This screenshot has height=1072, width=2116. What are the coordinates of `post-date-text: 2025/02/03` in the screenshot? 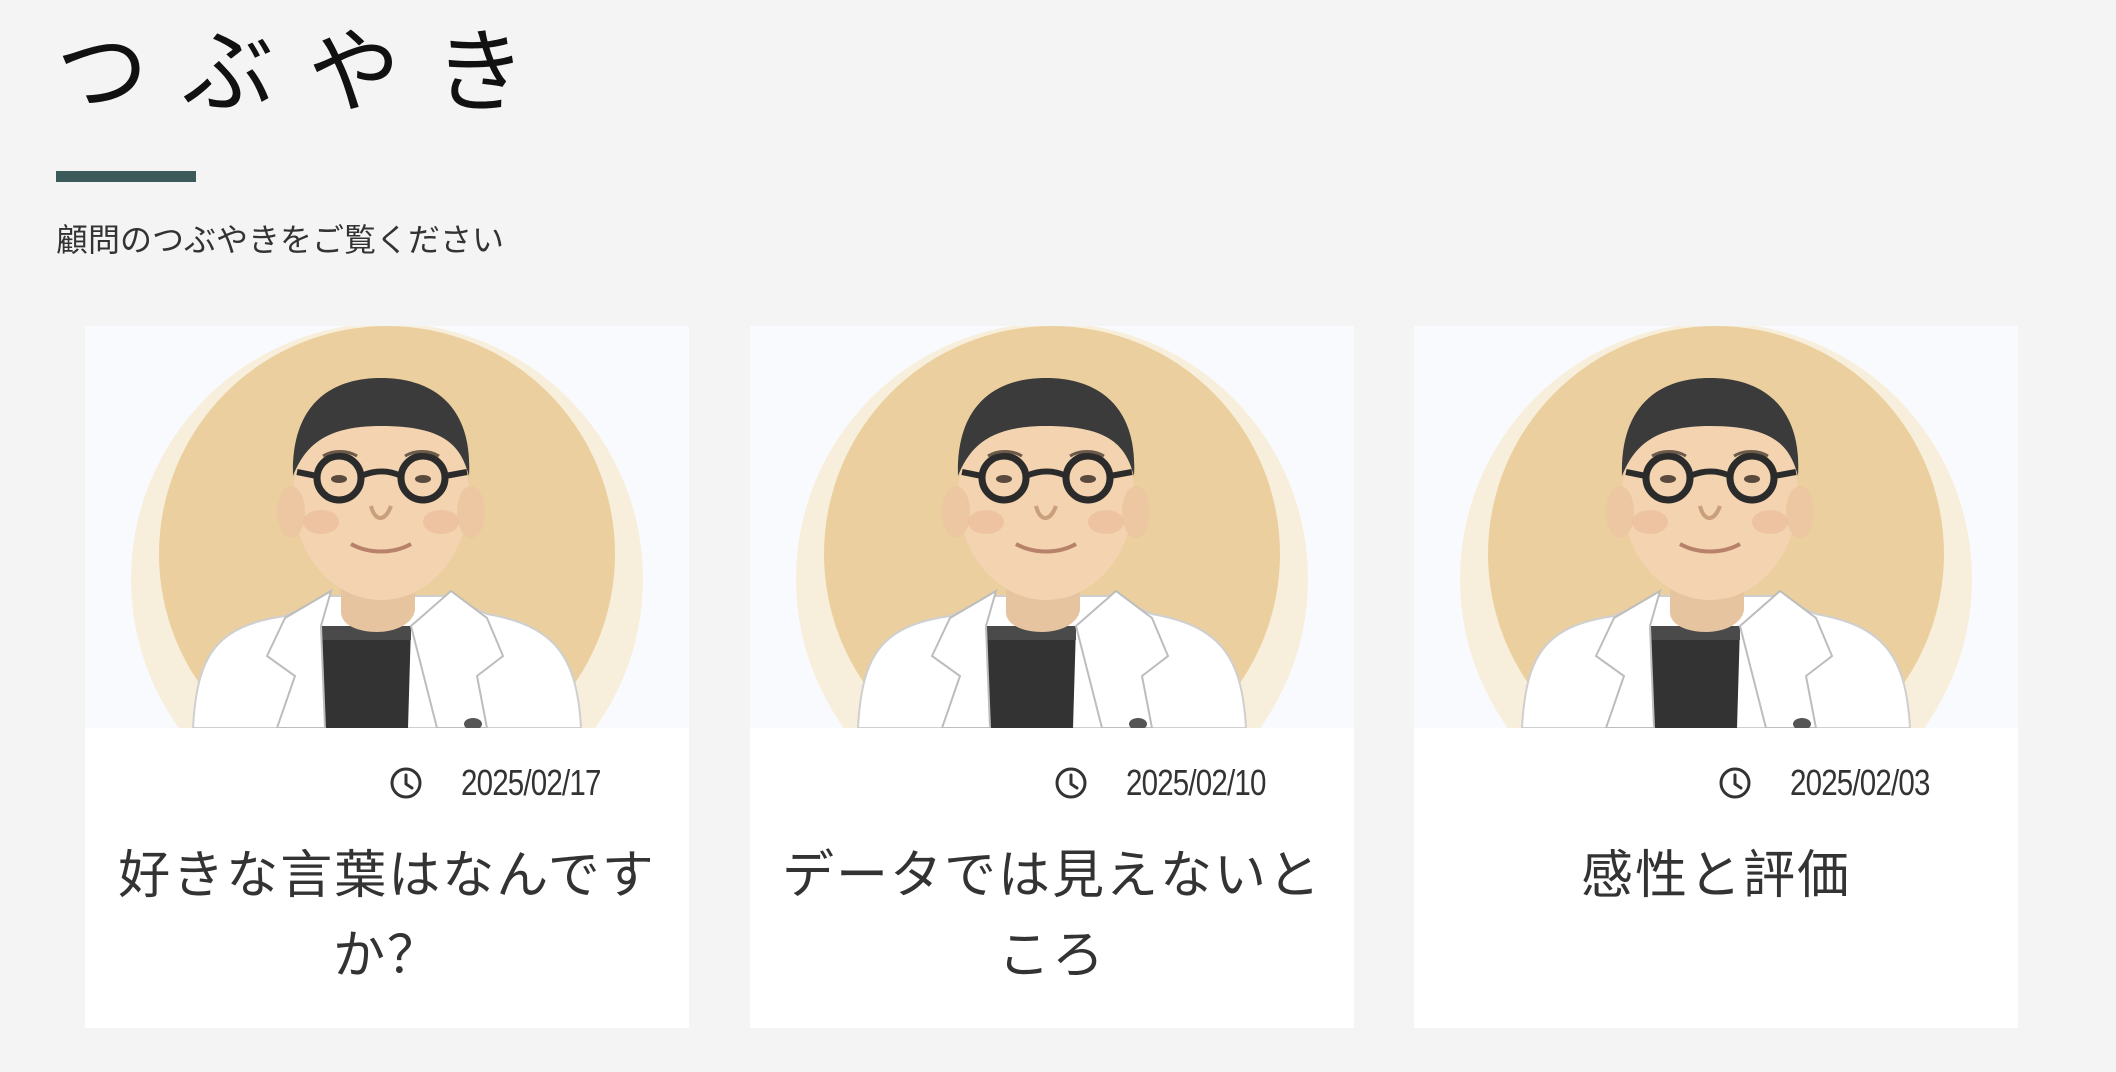 It's located at (1859, 782).